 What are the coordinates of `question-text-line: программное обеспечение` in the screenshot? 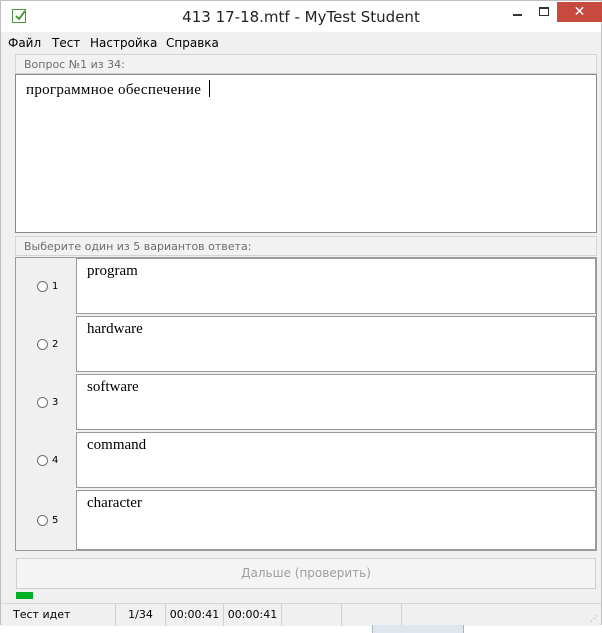 It's located at (118, 89).